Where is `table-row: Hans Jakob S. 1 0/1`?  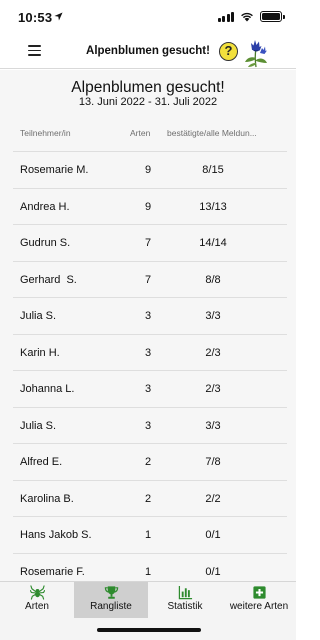
table-row: Hans Jakob S. 1 0/1 is located at coordinates (150, 534).